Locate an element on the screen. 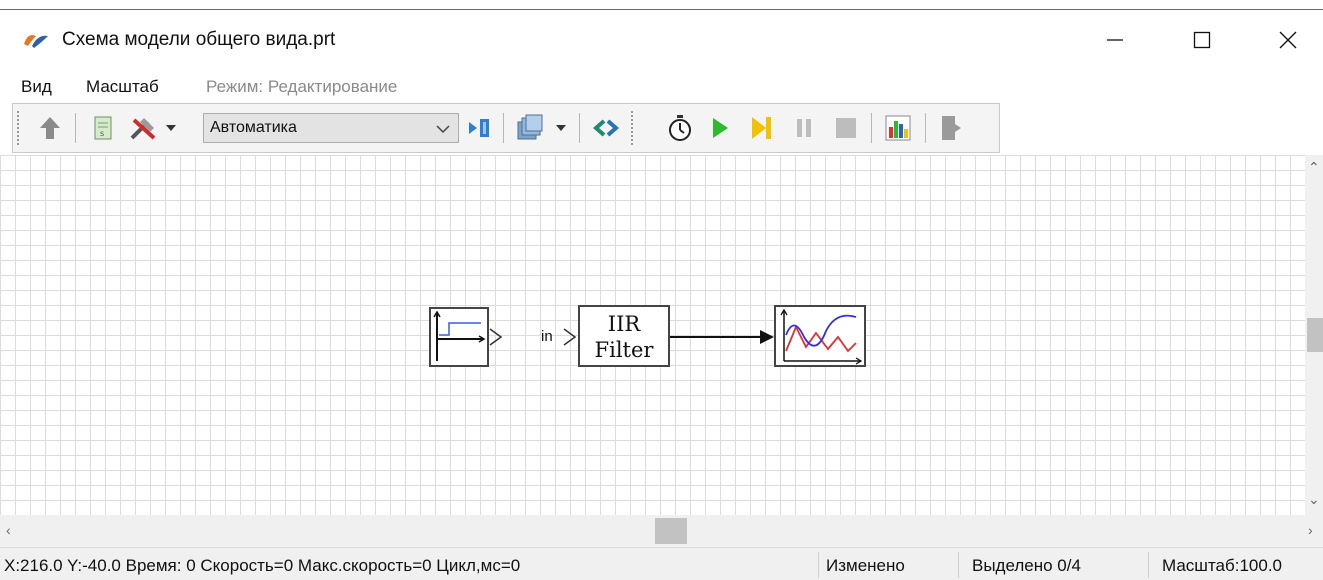 This screenshot has height=580, width=1323. window-title: Схема модели общего вида.prt is located at coordinates (199, 39).